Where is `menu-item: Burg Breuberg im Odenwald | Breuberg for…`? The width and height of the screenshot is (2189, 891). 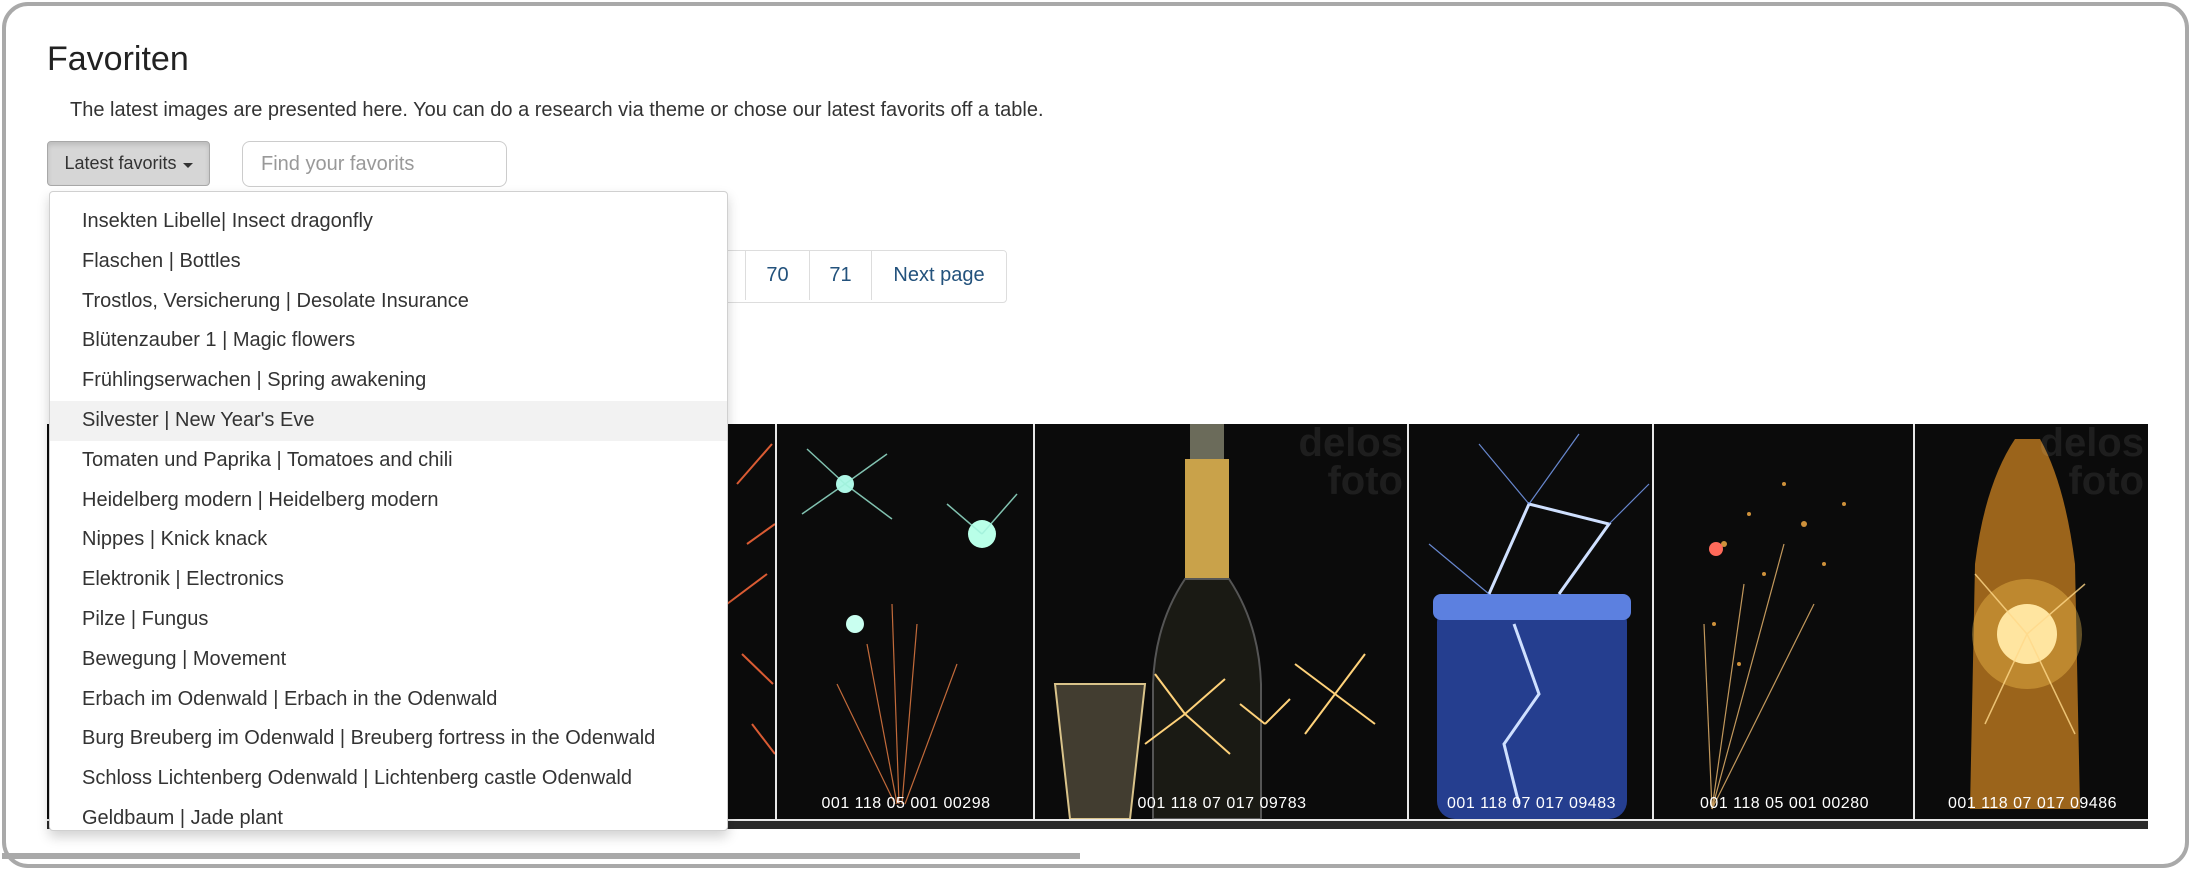 menu-item: Burg Breuberg im Odenwald | Breuberg for… is located at coordinates (388, 739).